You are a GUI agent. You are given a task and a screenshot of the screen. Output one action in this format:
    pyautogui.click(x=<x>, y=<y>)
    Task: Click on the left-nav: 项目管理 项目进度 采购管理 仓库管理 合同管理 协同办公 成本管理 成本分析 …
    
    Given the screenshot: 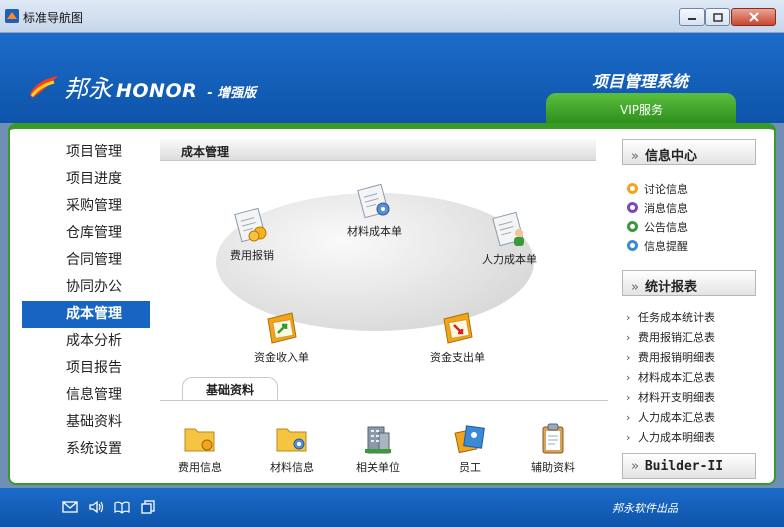 What is the action you would take?
    pyautogui.click(x=86, y=301)
    